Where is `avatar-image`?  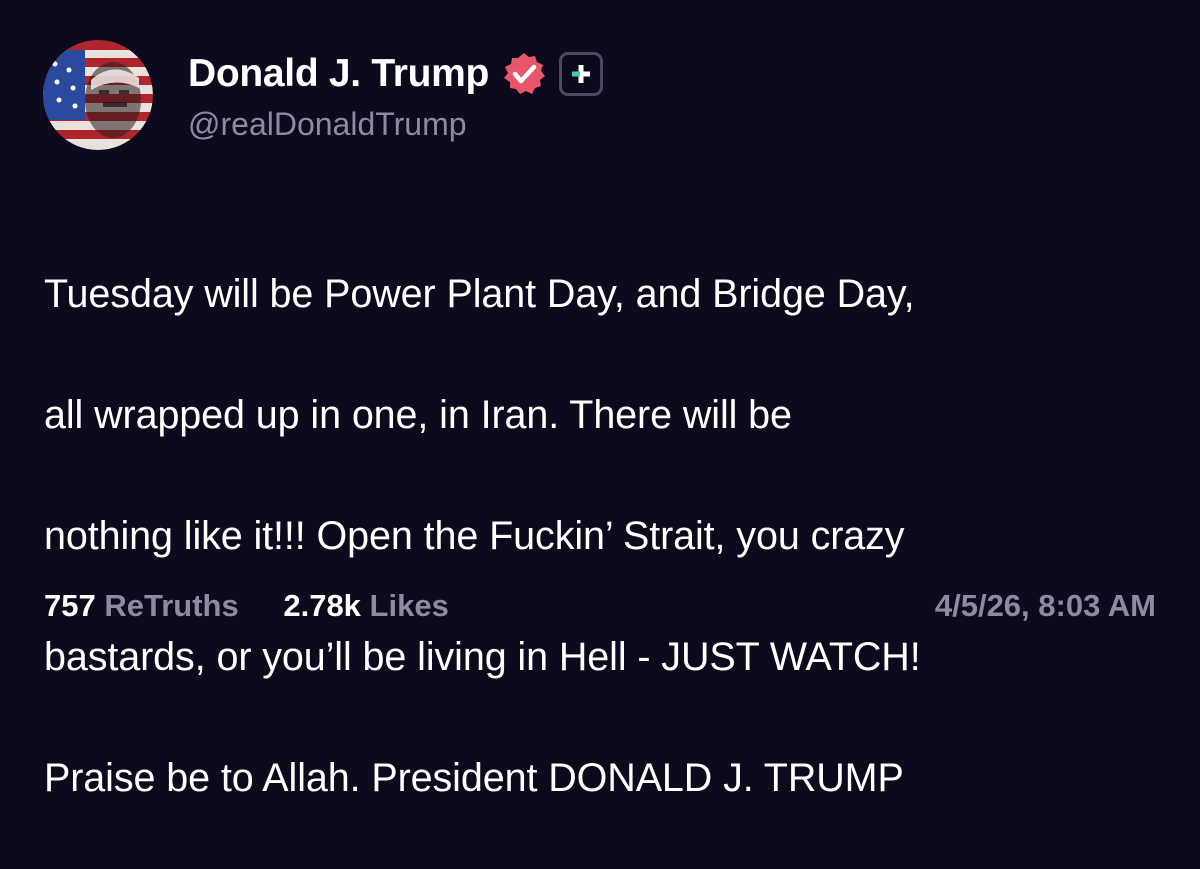 avatar-image is located at coordinates (98, 95).